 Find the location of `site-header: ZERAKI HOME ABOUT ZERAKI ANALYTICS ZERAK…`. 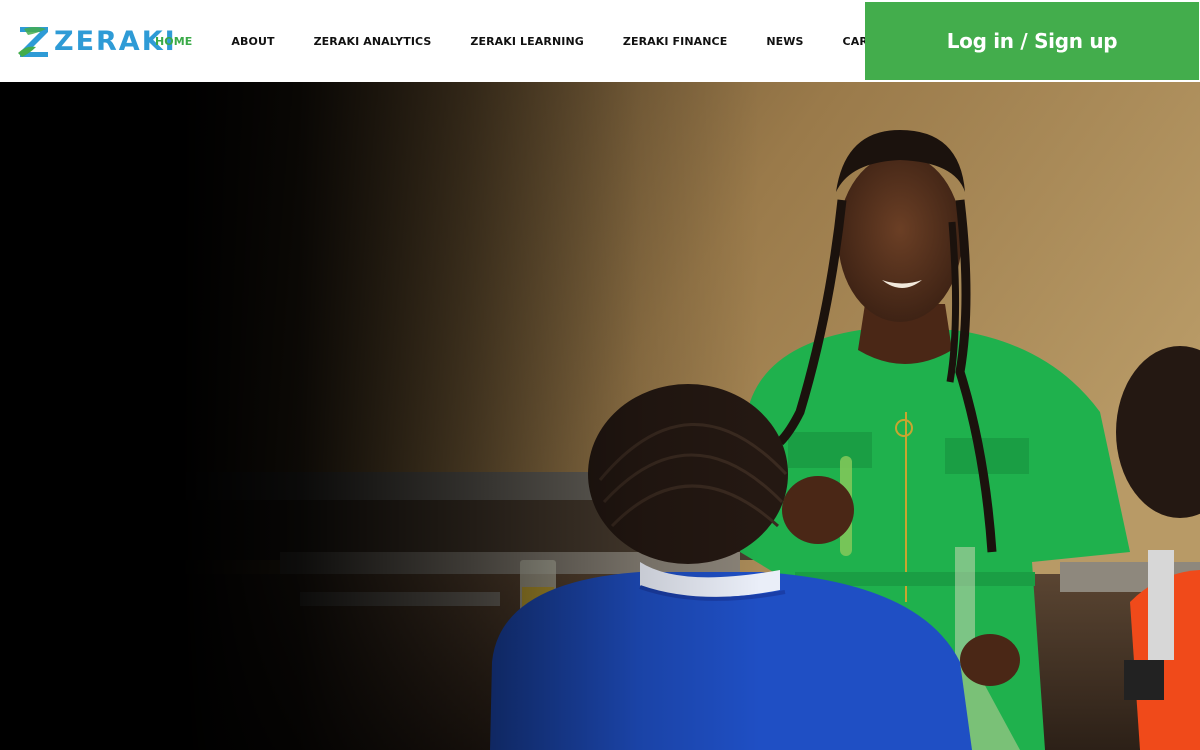

site-header: ZERAKI HOME ABOUT ZERAKI ANALYTICS ZERAK… is located at coordinates (600, 41).